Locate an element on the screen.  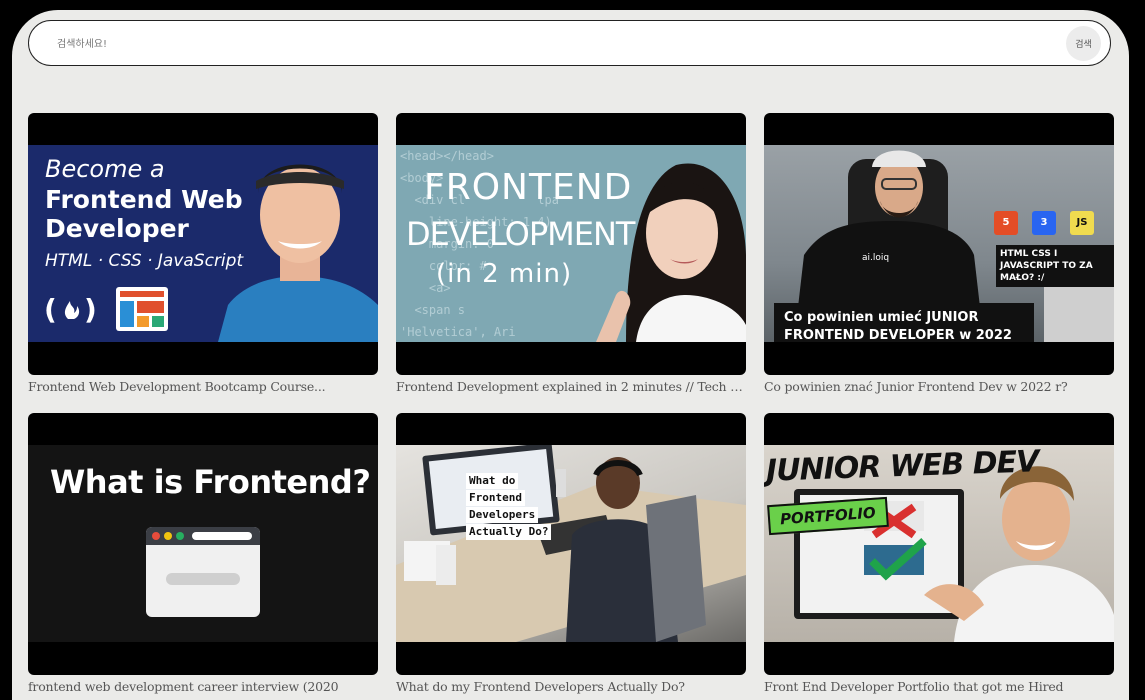
thumbnail-image: What is Frontend? is located at coordinates (203, 543).